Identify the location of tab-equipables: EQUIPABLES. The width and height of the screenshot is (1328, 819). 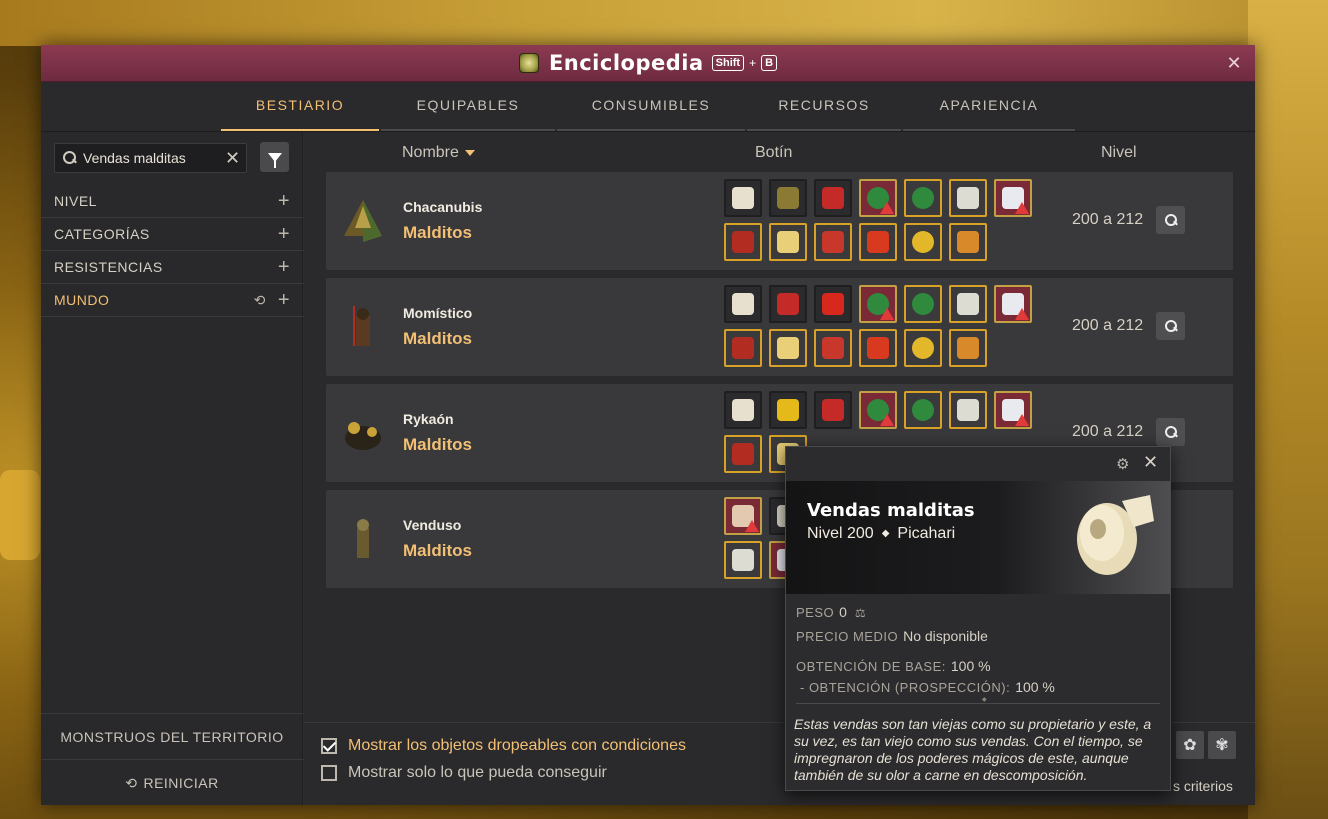
(468, 106).